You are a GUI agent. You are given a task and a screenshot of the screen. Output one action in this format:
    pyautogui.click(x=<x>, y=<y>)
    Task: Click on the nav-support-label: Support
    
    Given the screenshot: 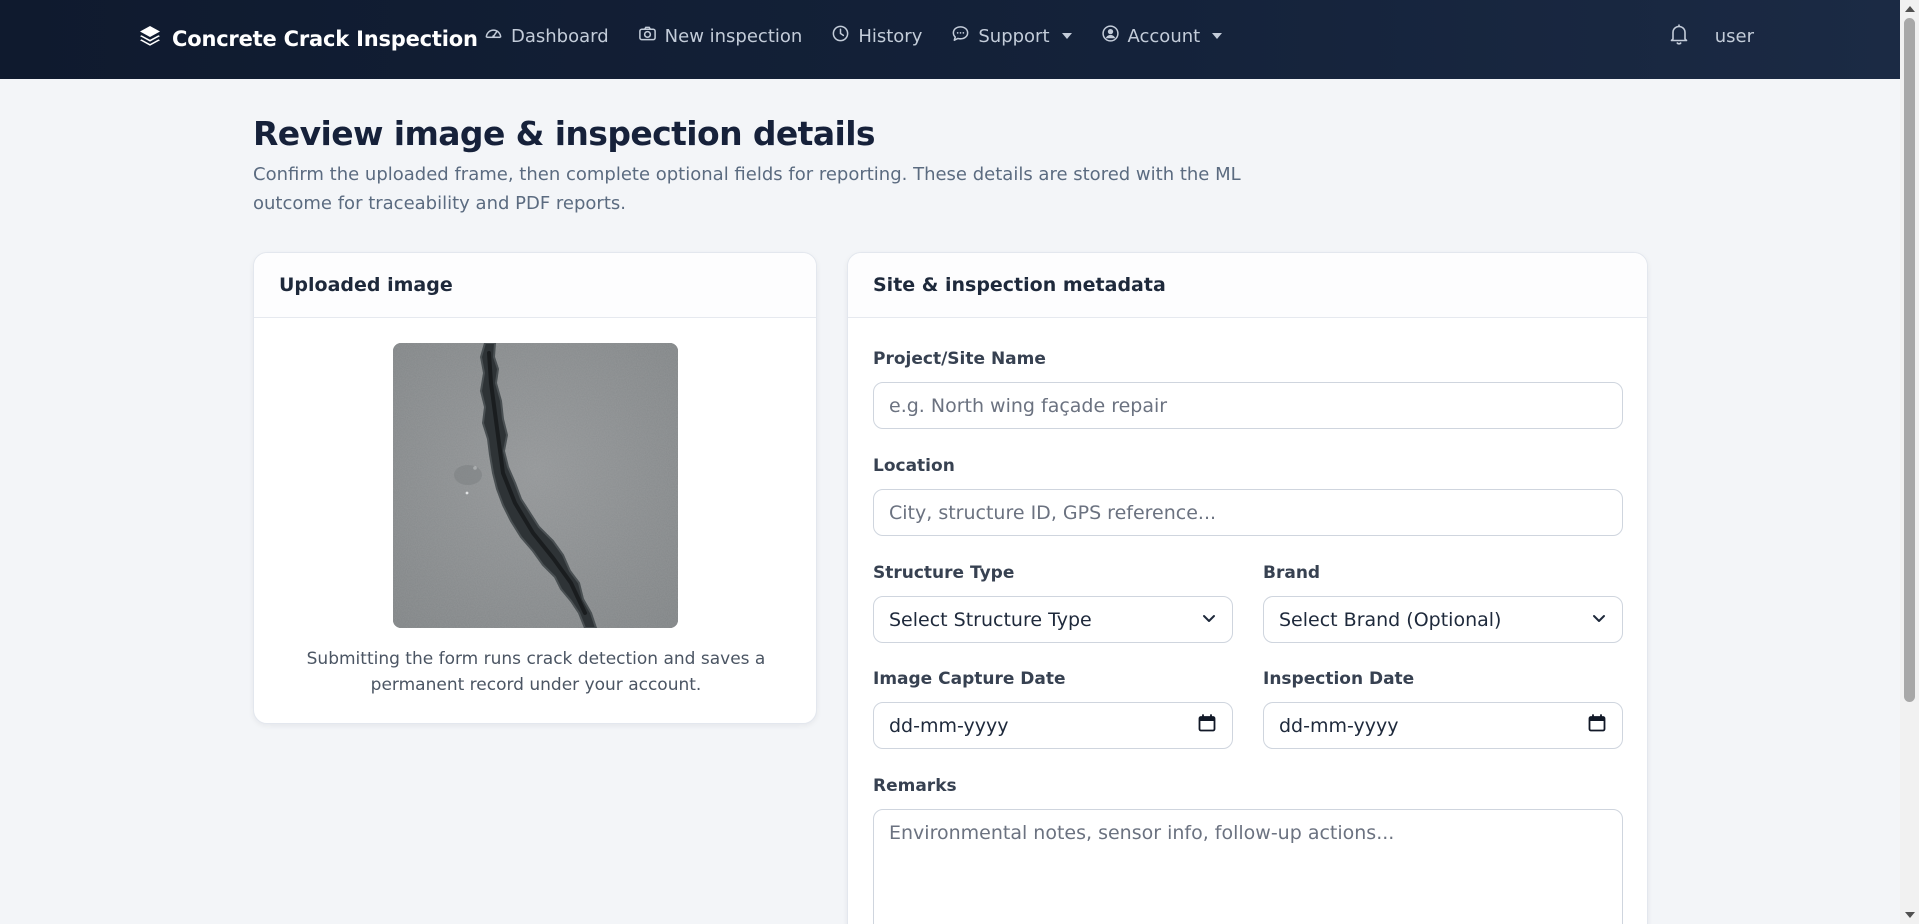 What is the action you would take?
    pyautogui.click(x=1014, y=36)
    